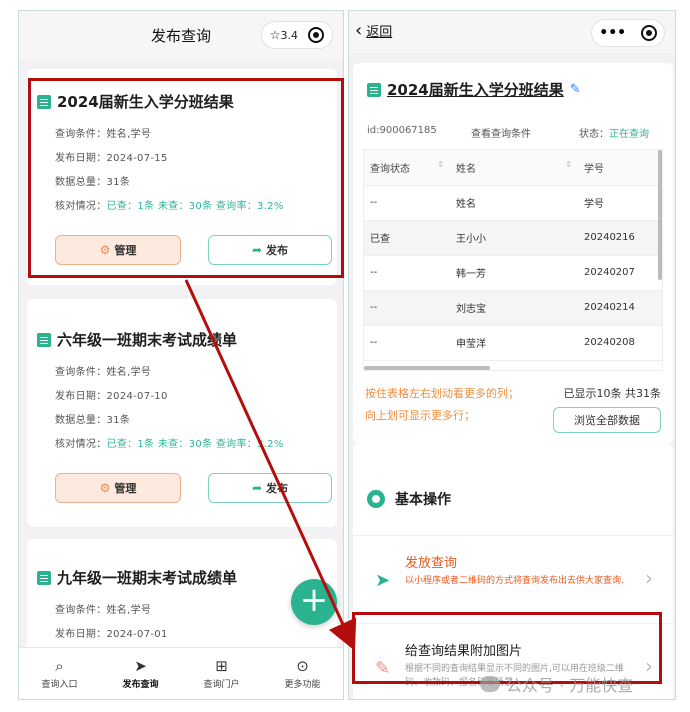 This screenshot has height=712, width=690. What do you see at coordinates (270, 465) in the screenshot?
I see `annotation-arrow` at bounding box center [270, 465].